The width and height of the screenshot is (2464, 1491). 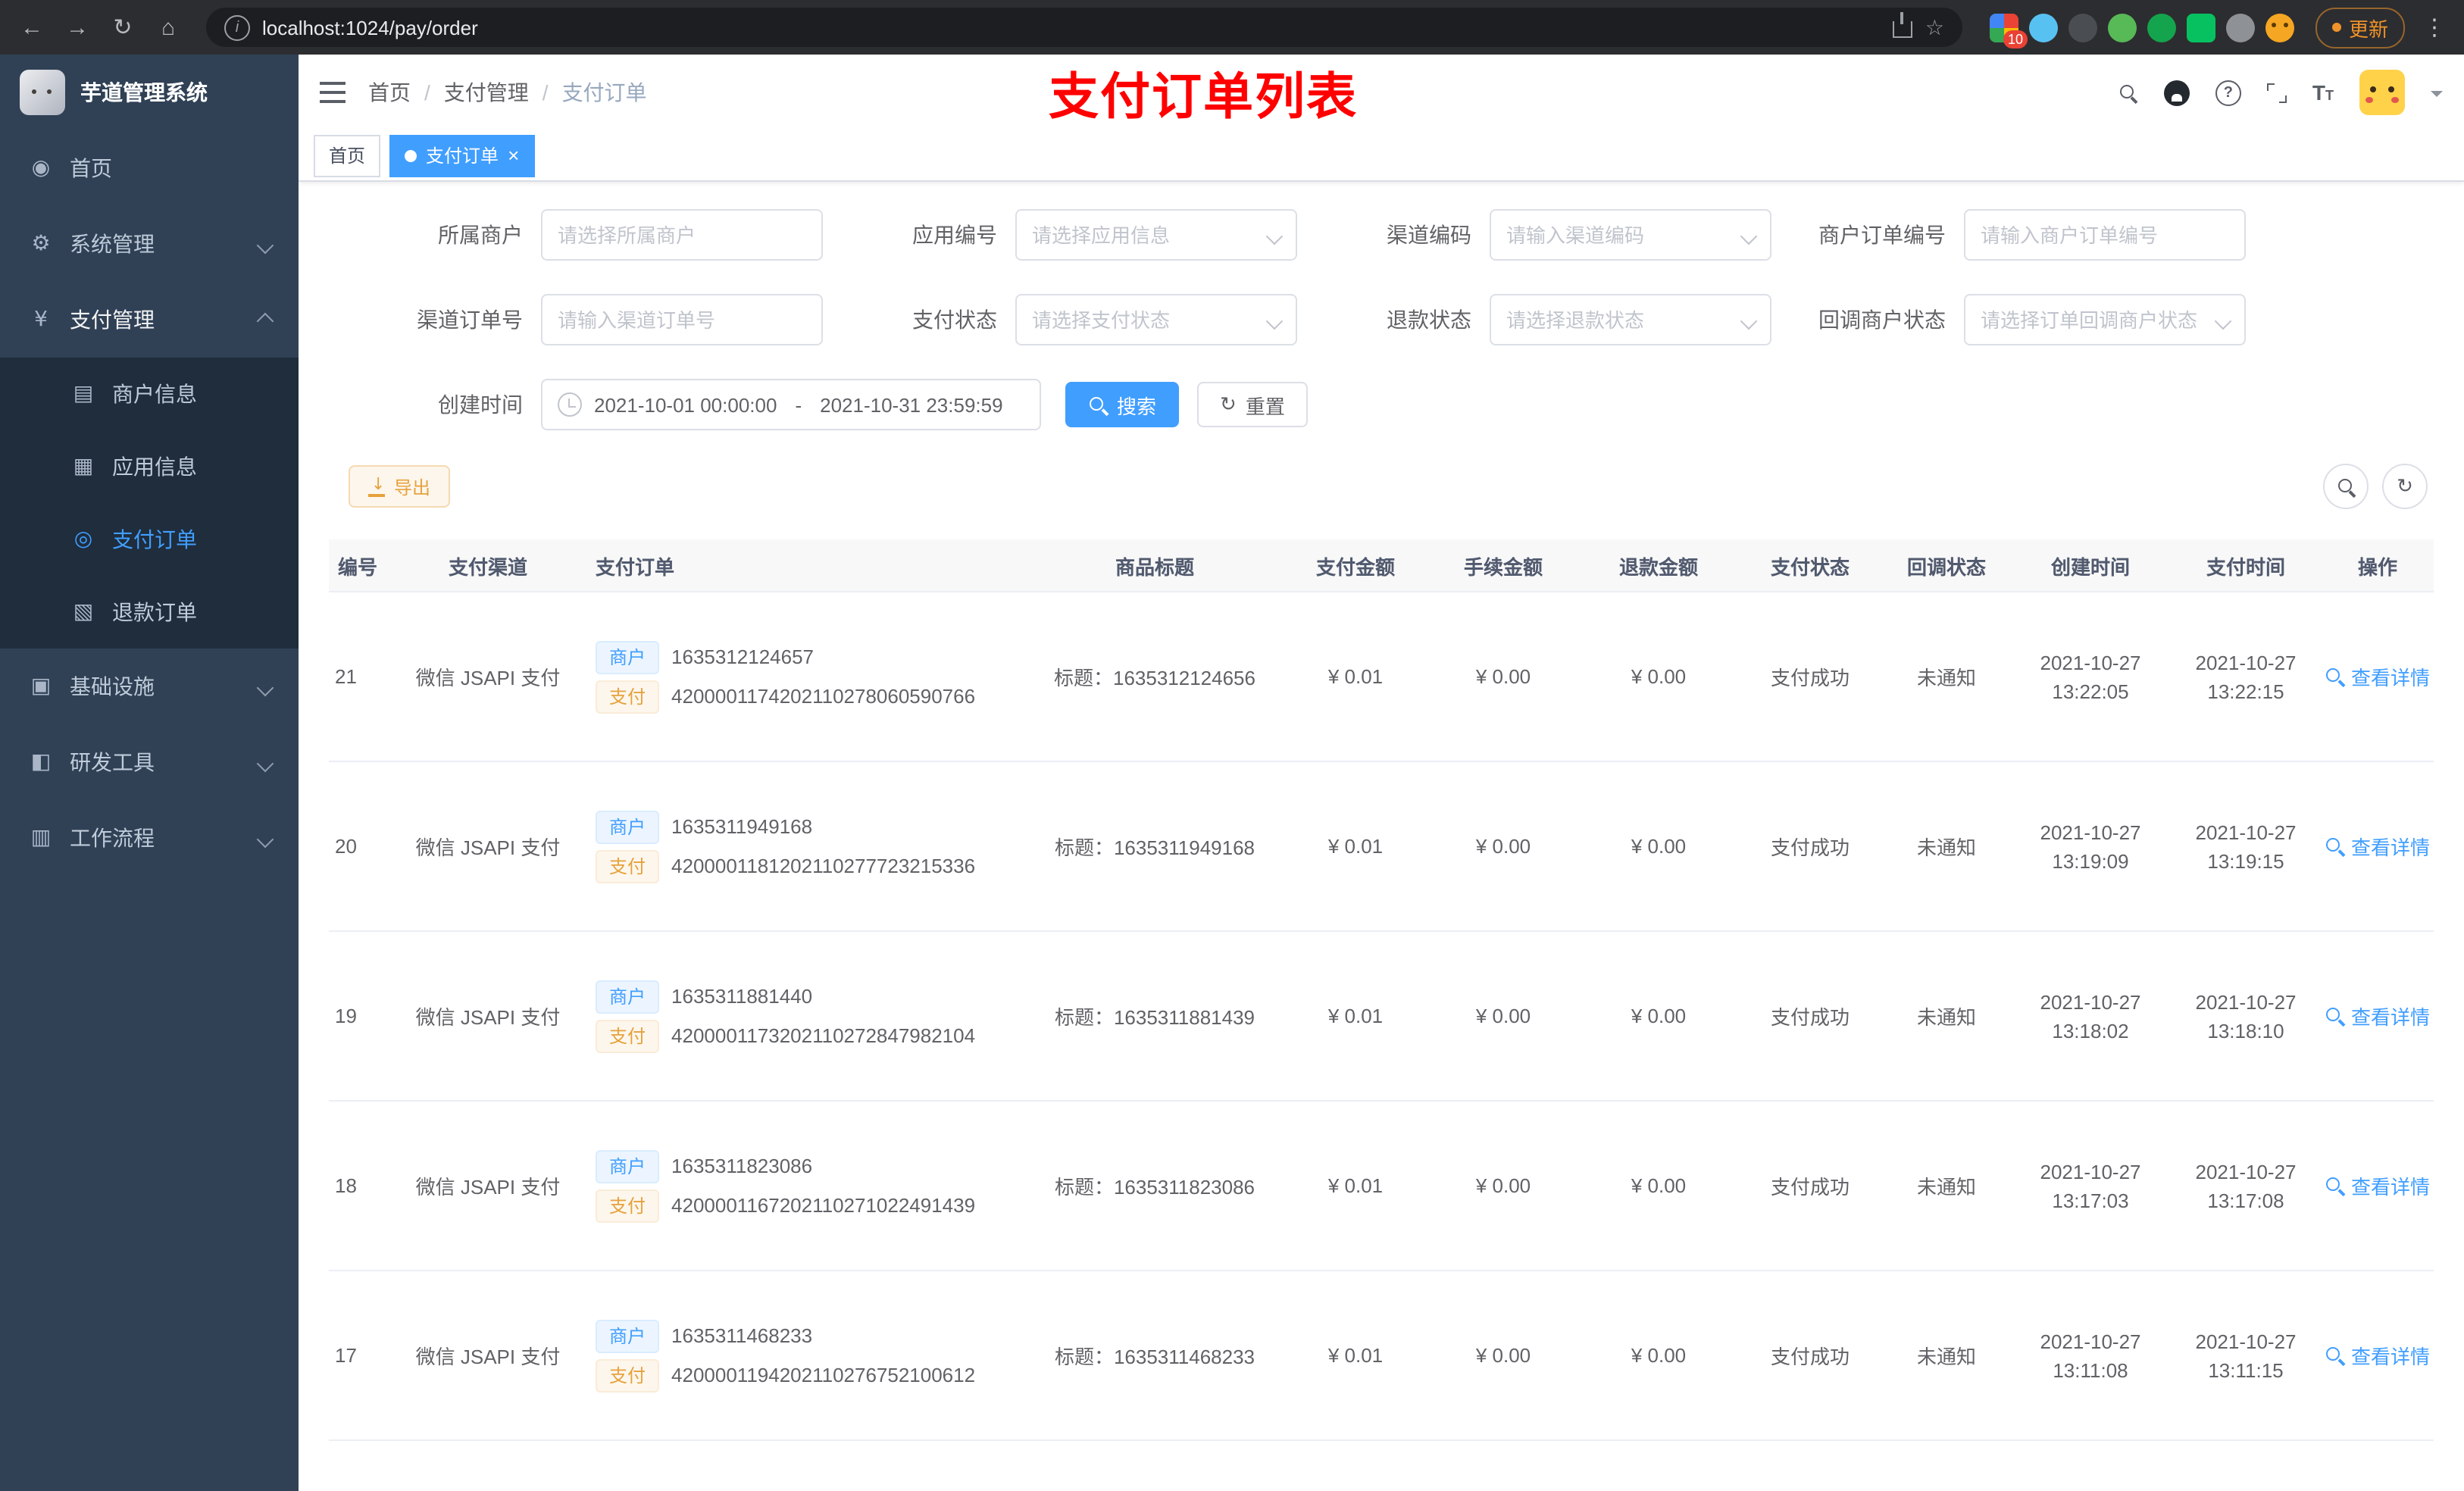 I want to click on close-icon, so click(x=513, y=155).